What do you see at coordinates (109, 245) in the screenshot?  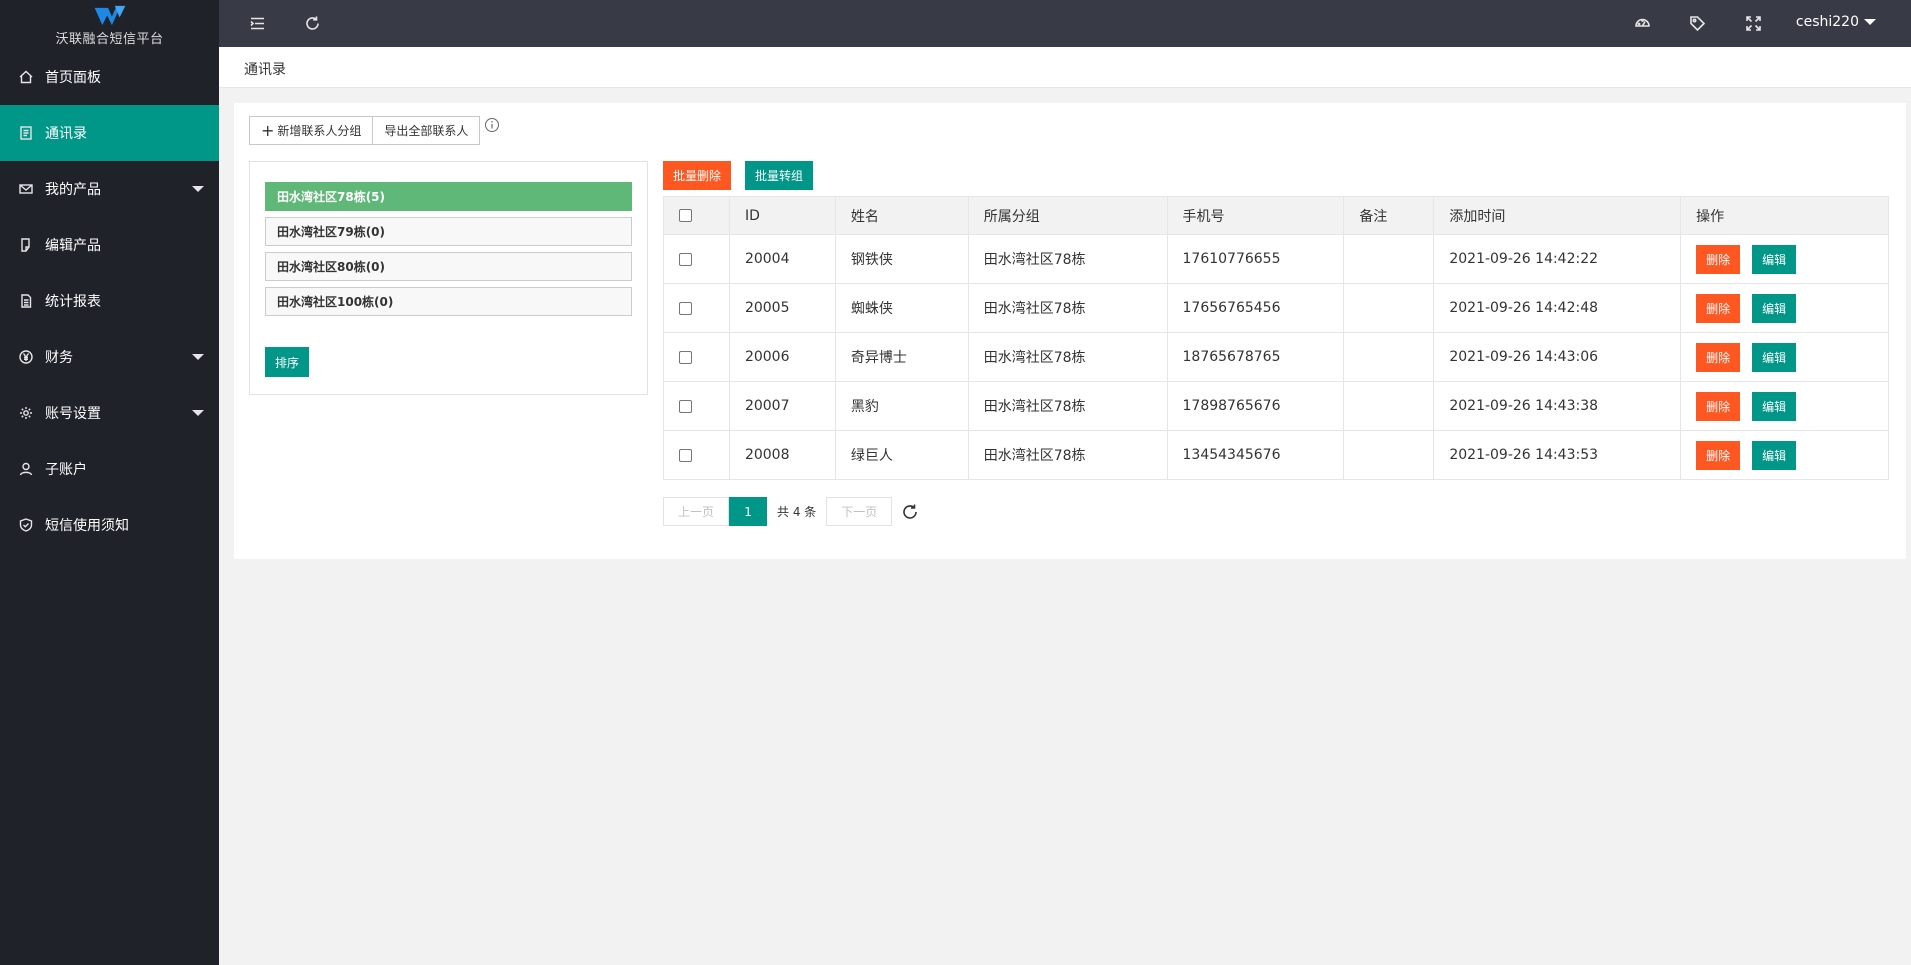 I see `sidebar-item-edit-products: 编辑产品` at bounding box center [109, 245].